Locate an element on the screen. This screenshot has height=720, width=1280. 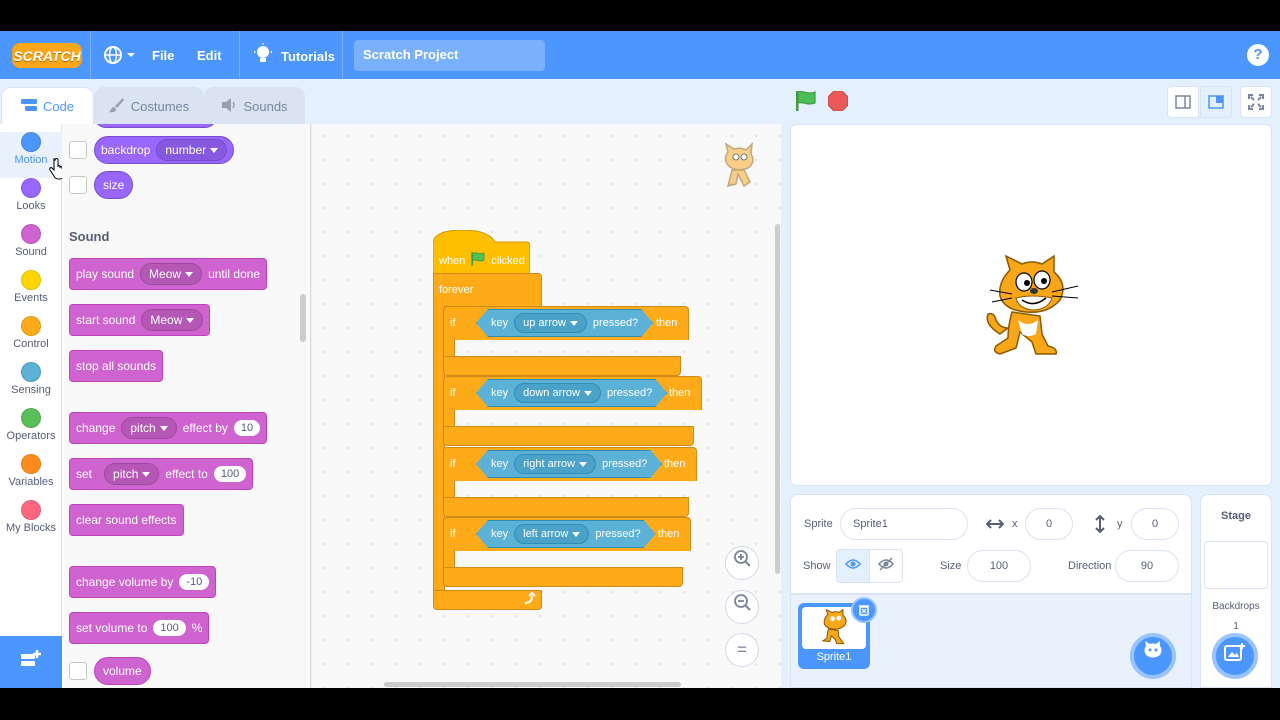
my-blocks-dot is located at coordinates (31, 510).